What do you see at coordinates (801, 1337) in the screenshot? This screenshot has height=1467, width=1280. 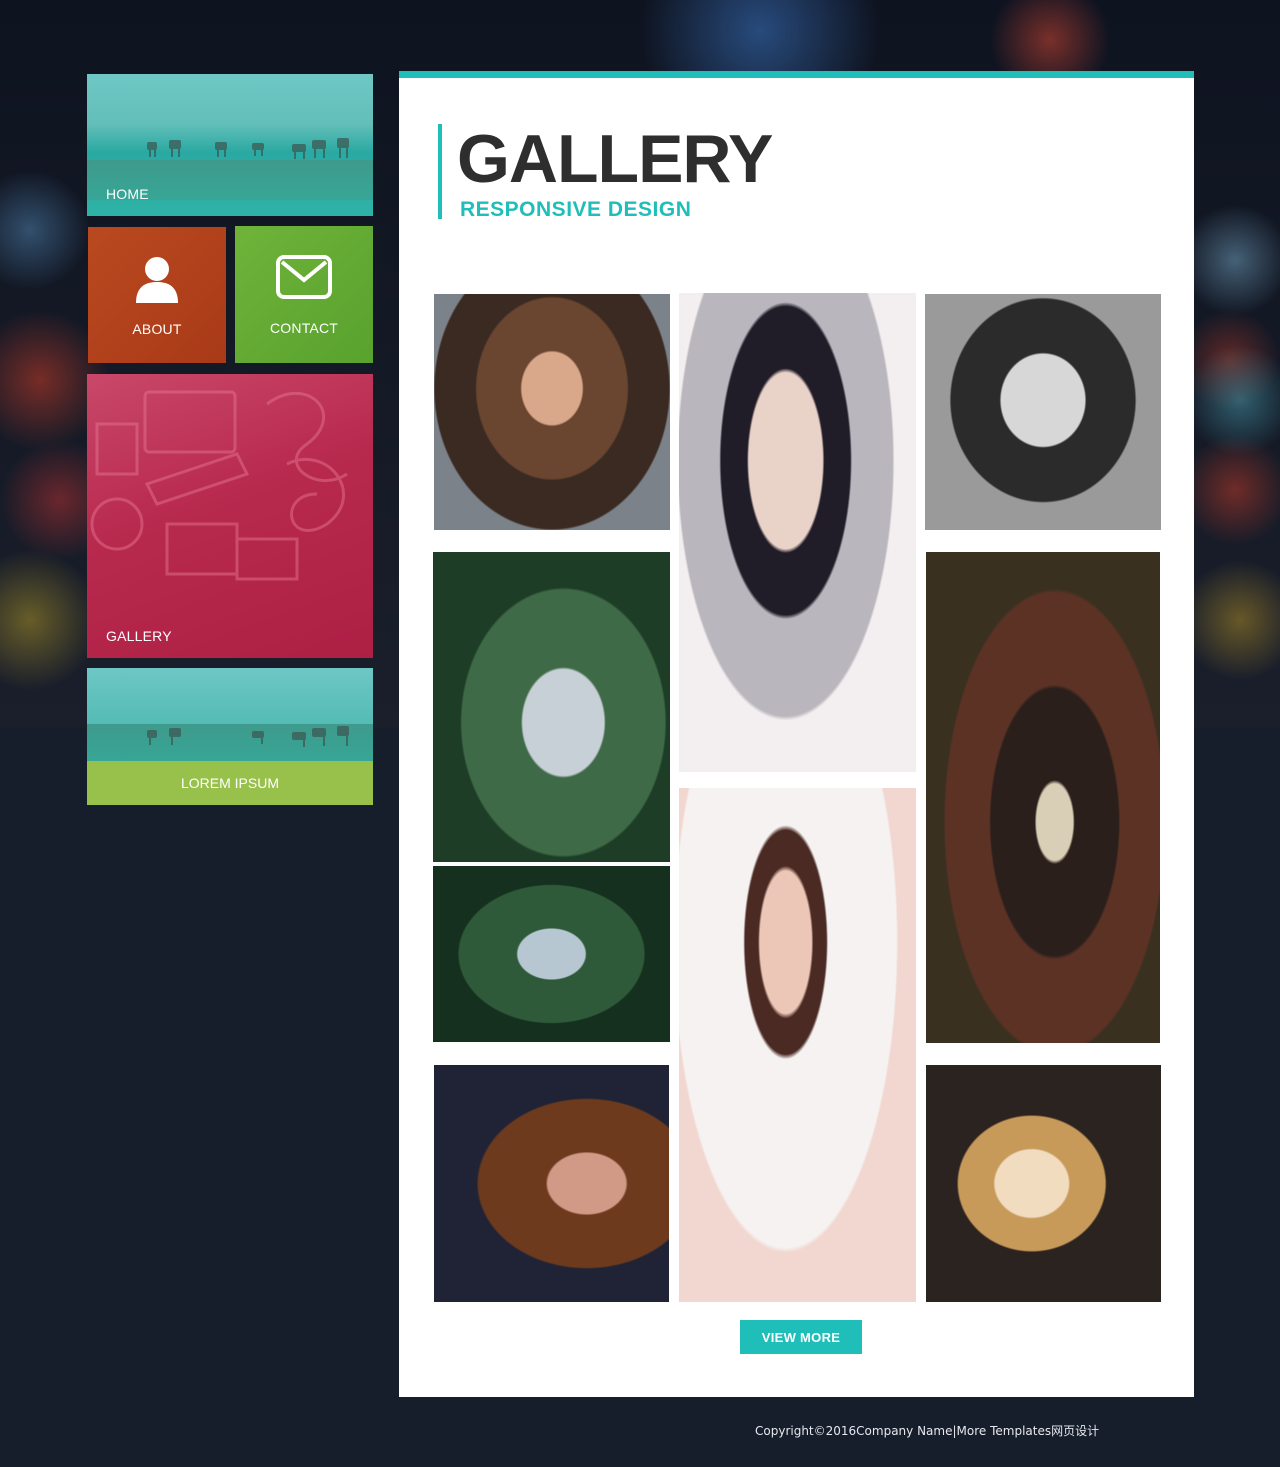 I see `view-more-button: VIEW MORE` at bounding box center [801, 1337].